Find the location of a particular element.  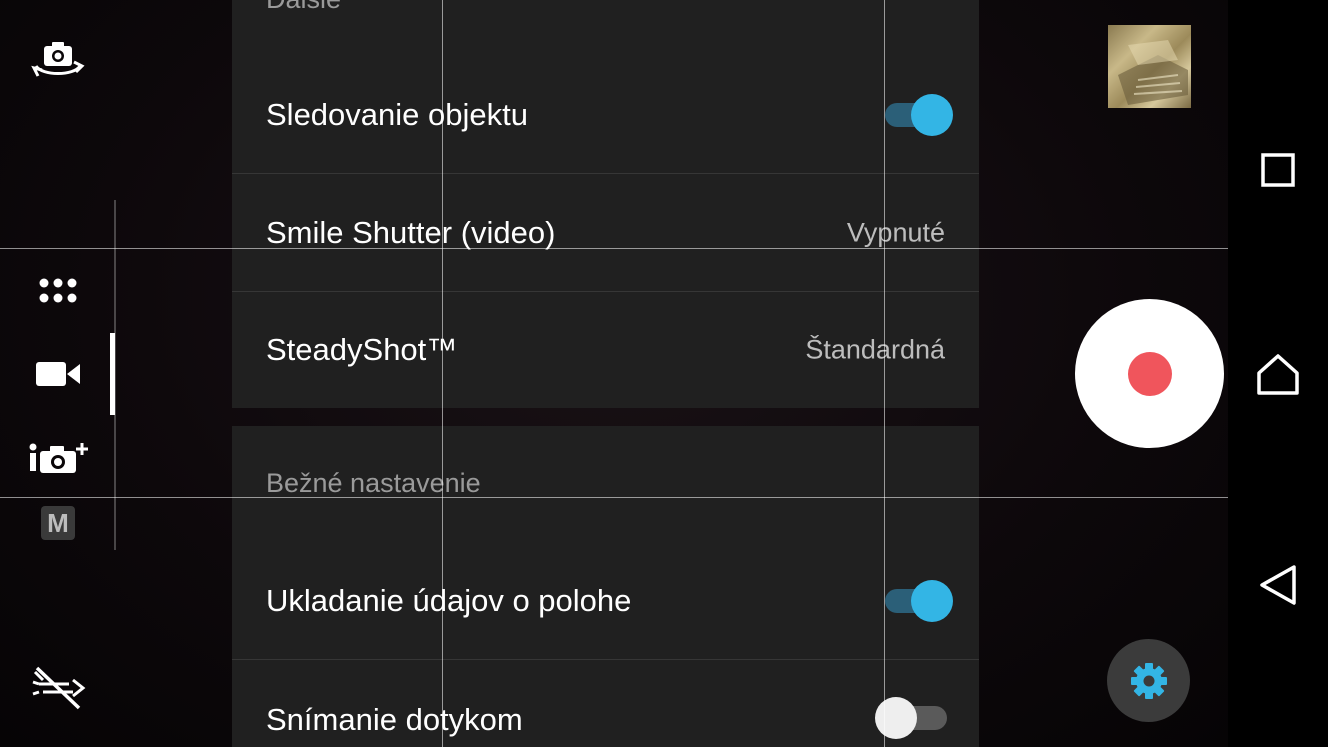

record-button is located at coordinates (1149, 373).